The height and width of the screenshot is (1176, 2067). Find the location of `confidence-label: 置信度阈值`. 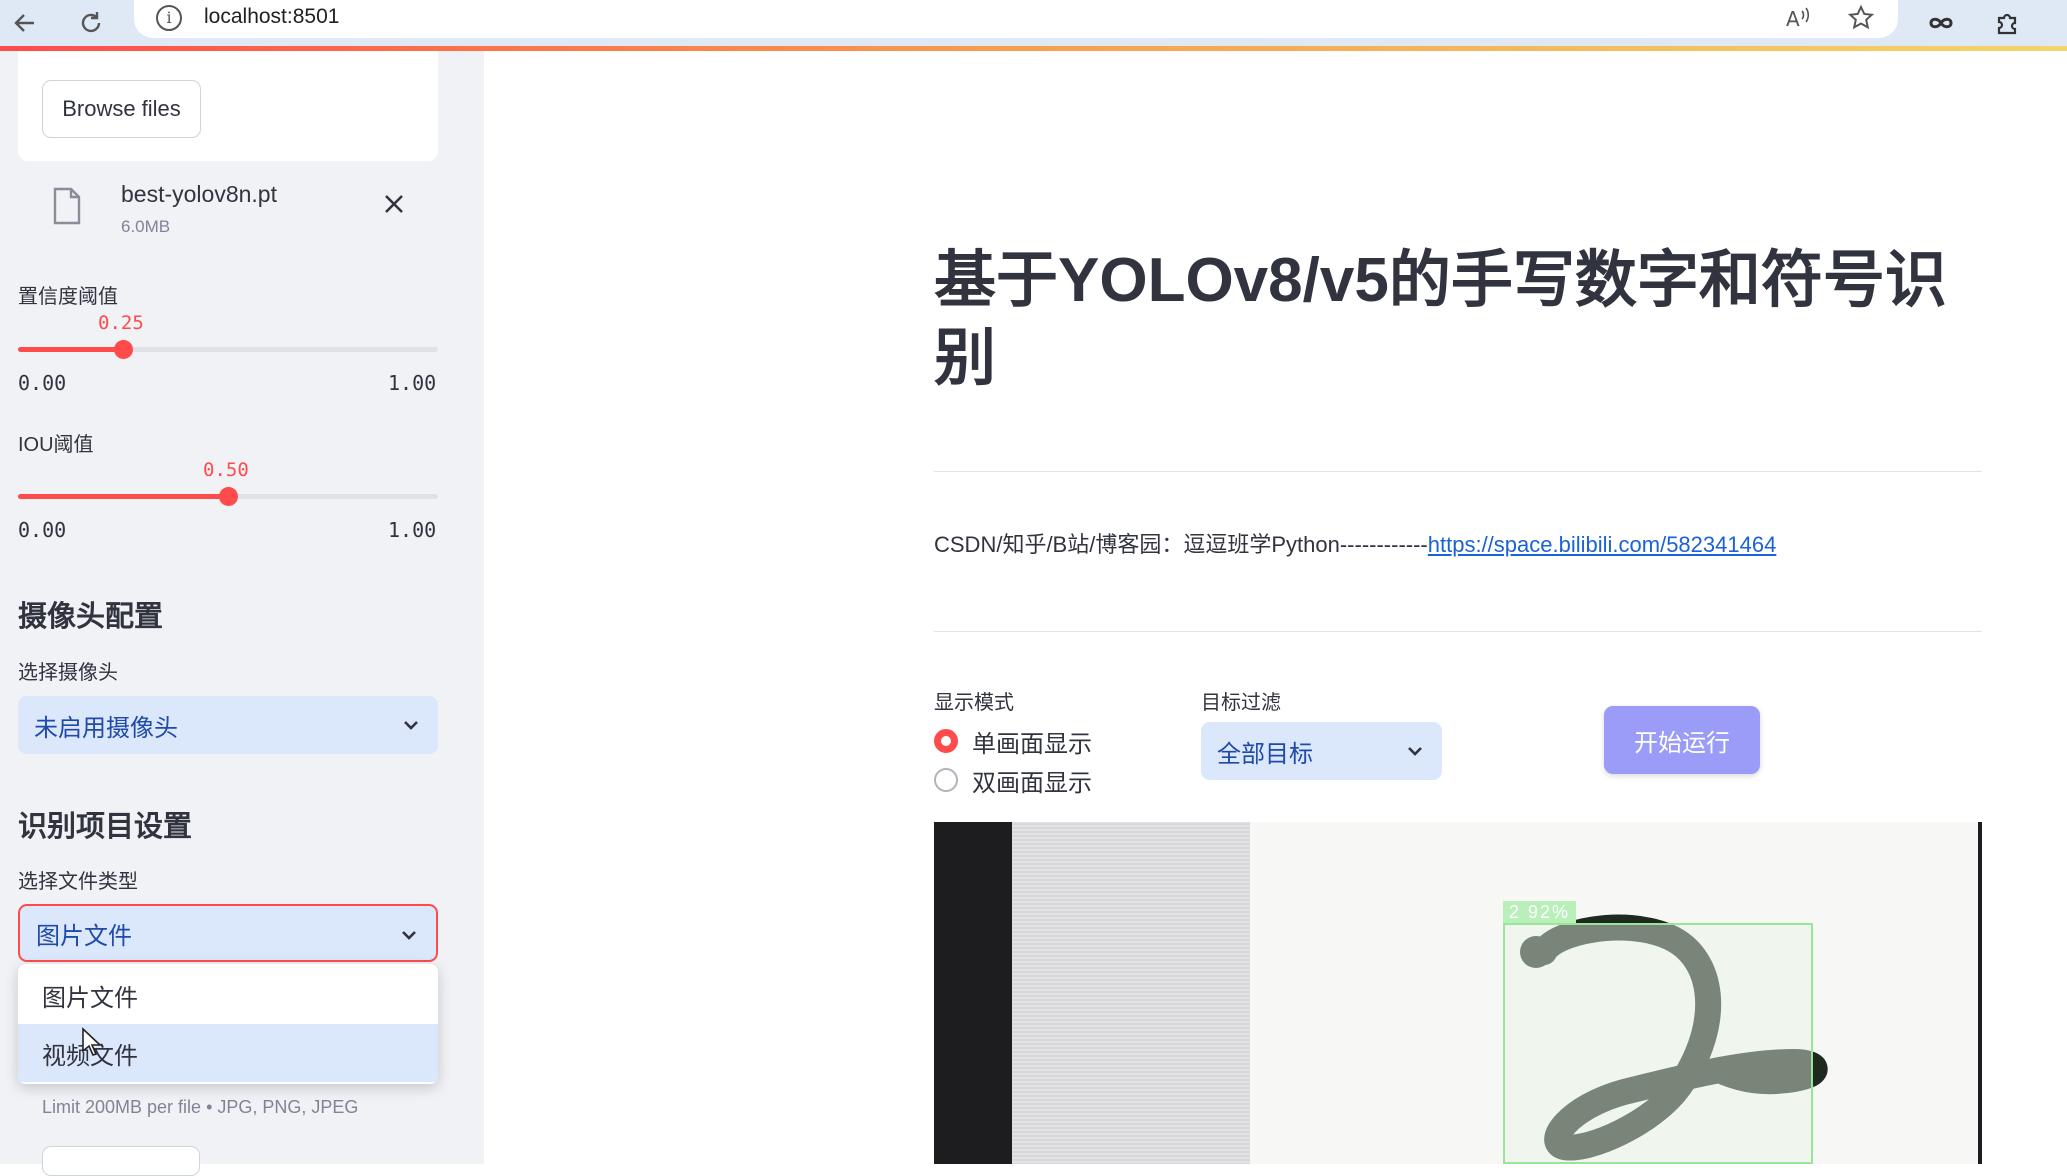

confidence-label: 置信度阈值 is located at coordinates (68, 297).